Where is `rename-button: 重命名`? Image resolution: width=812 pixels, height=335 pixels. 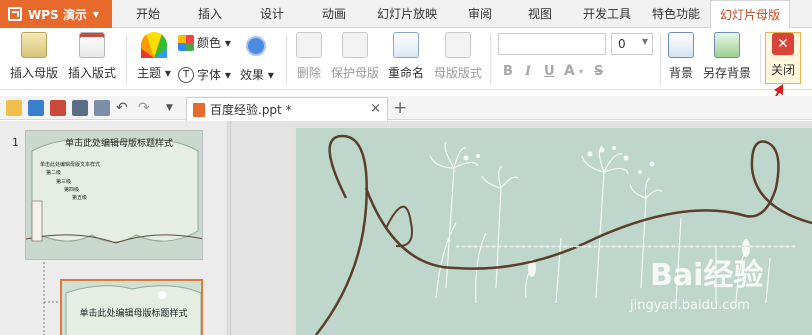
rename-button: 重命名 is located at coordinates (406, 56).